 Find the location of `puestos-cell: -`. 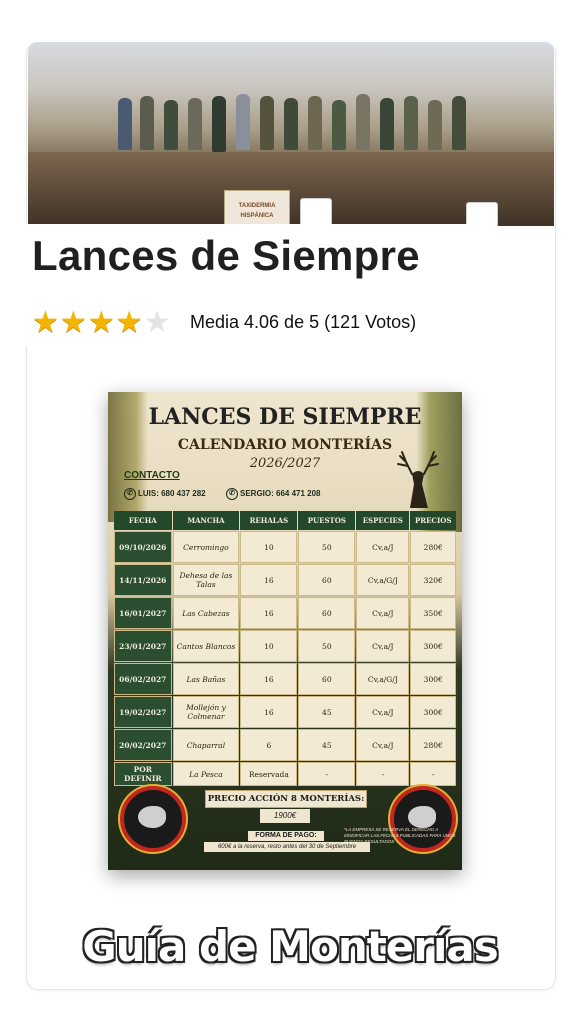

puestos-cell: - is located at coordinates (327, 774).